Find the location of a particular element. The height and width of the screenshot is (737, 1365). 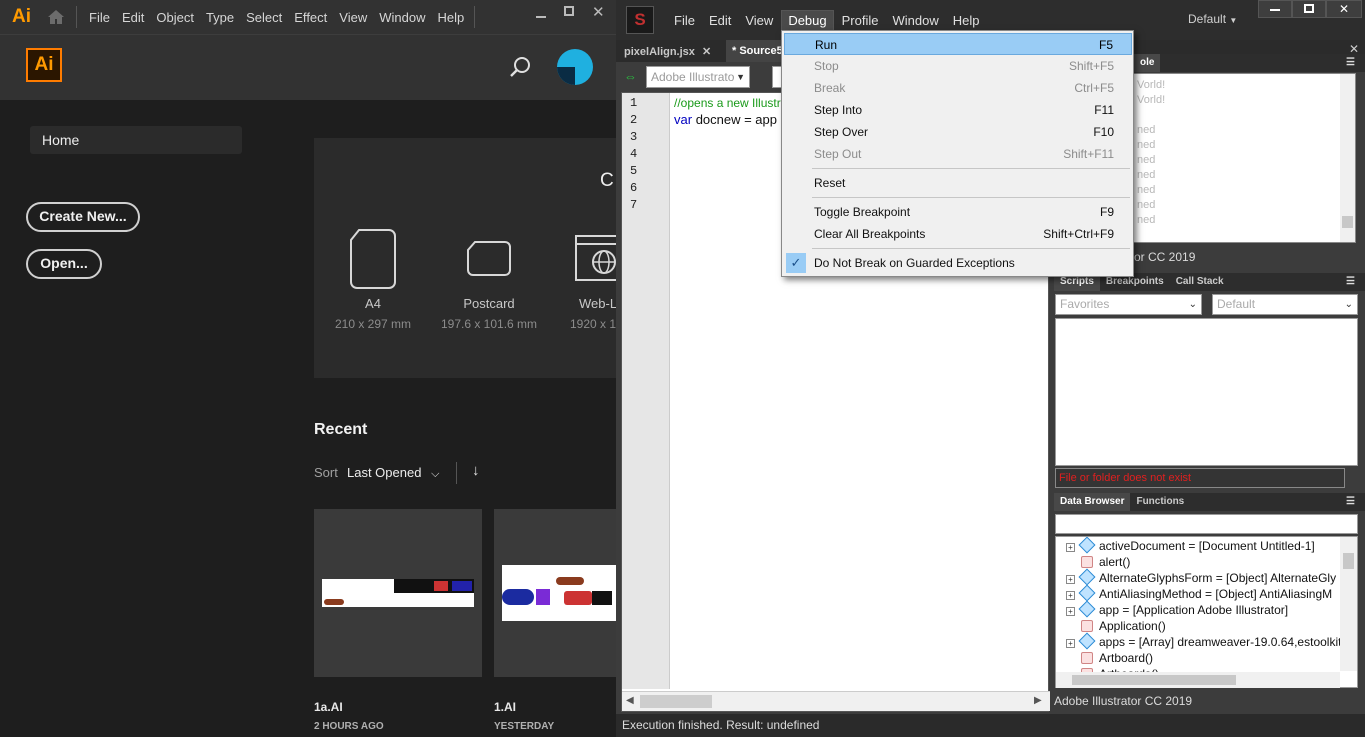

menu-item-stop: Stop Shift+F5 is located at coordinates (958, 66).